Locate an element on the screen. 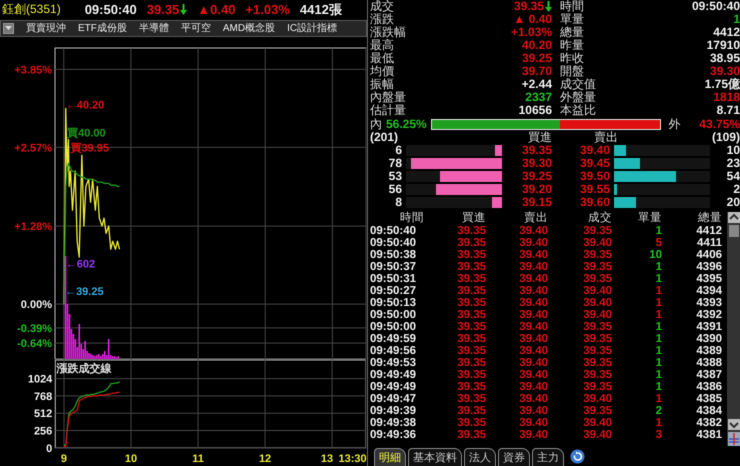  quote-value: +1.03% is located at coordinates (531, 32).